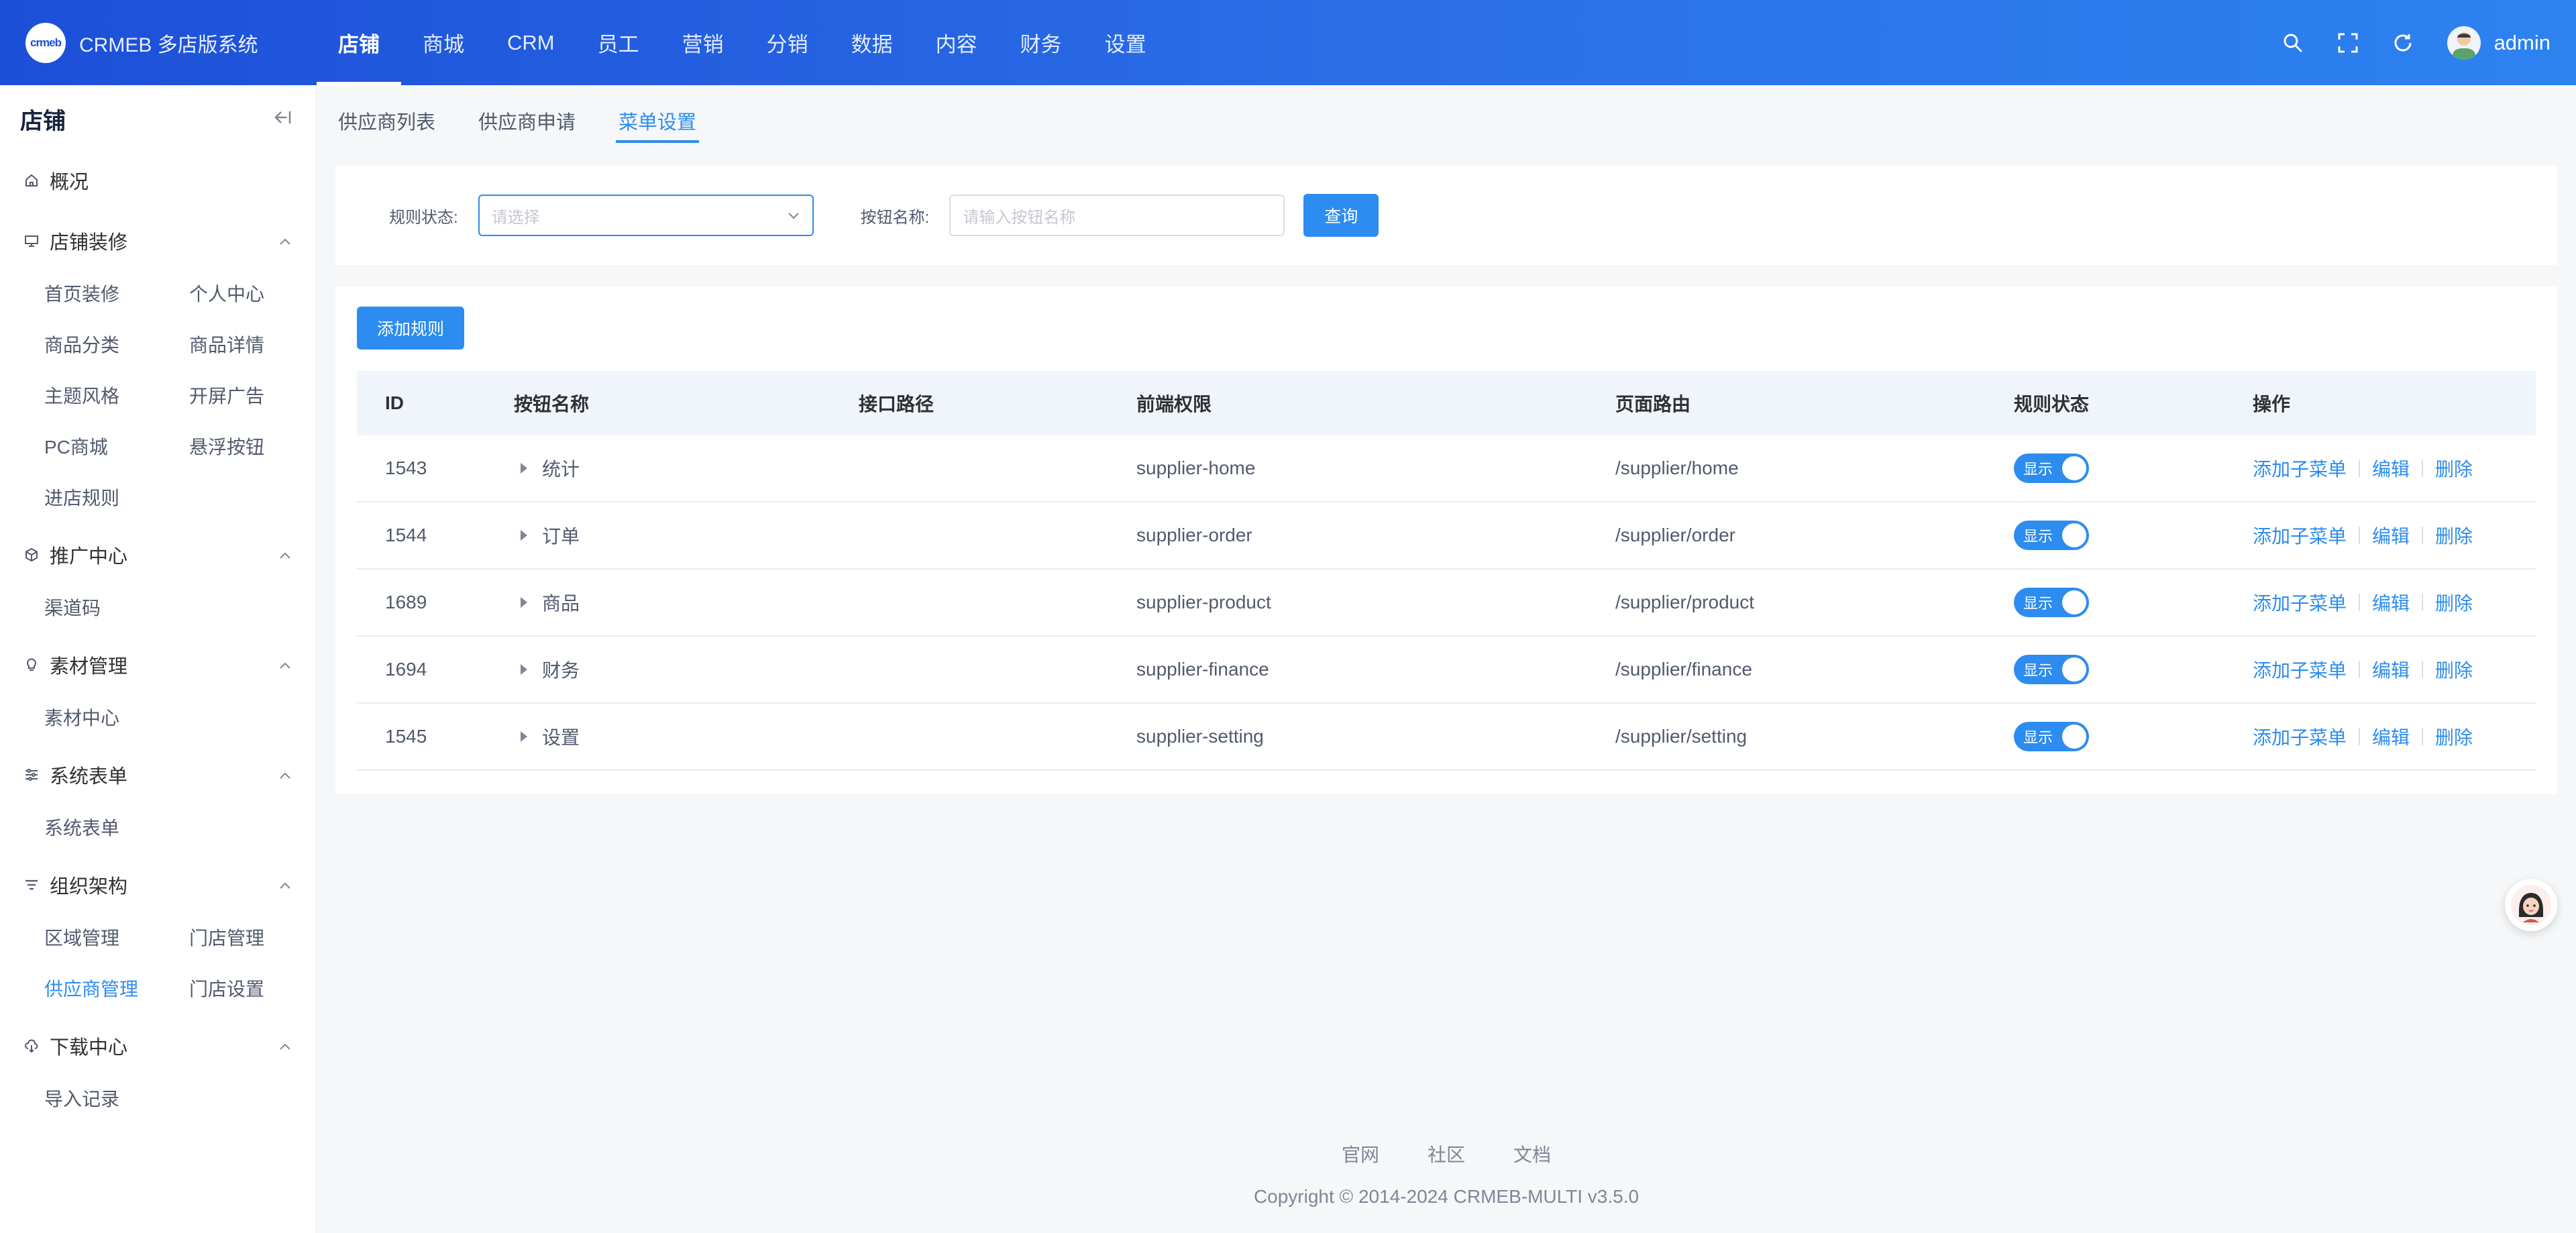  Describe the element at coordinates (261, 446) in the screenshot. I see `sidebar-item-float-button: 悬浮按钮` at that location.